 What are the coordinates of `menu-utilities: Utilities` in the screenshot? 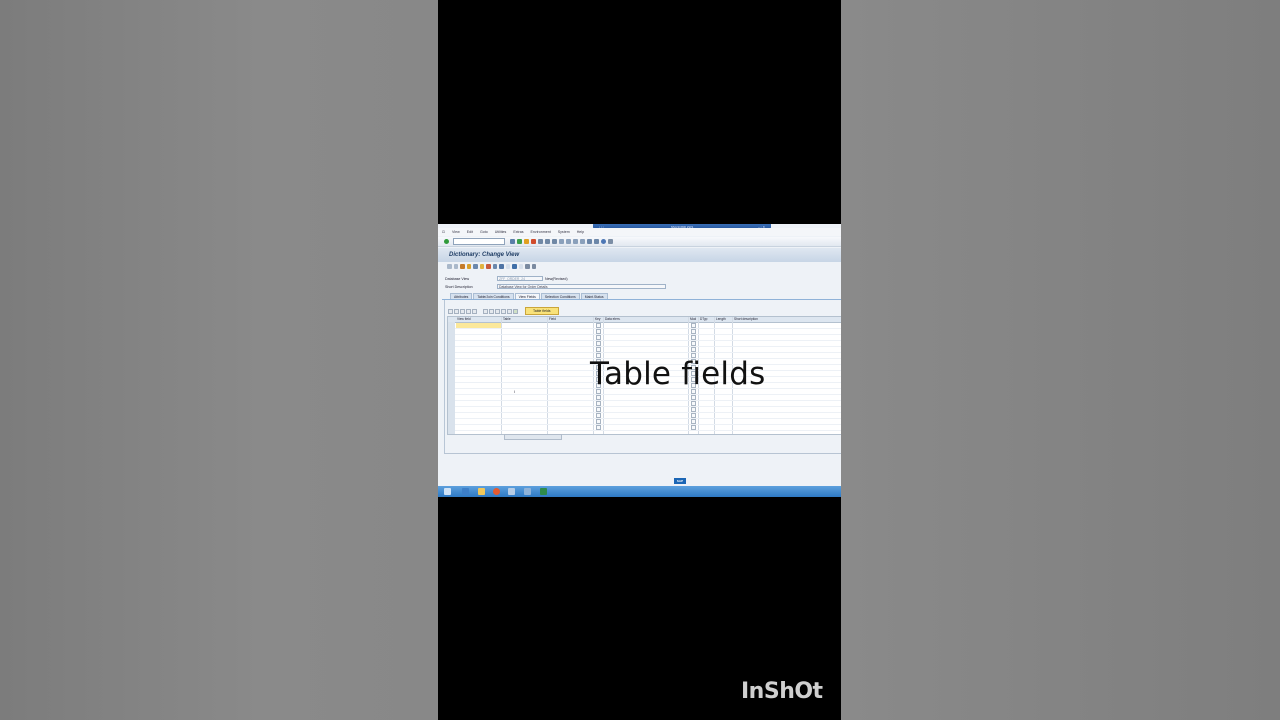 It's located at (501, 232).